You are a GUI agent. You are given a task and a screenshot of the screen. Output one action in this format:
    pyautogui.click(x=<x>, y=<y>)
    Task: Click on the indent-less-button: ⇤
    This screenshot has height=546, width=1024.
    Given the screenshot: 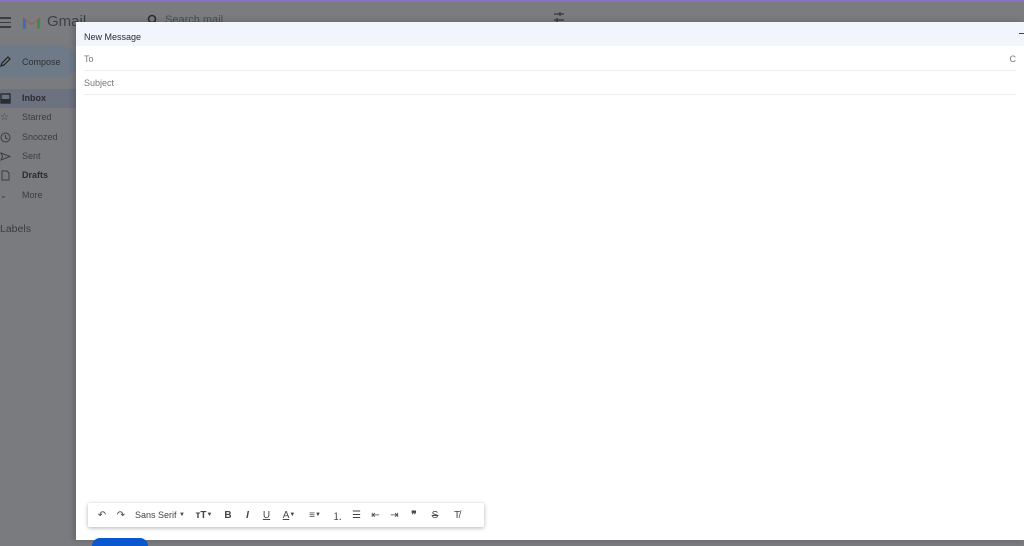 What is the action you would take?
    pyautogui.click(x=375, y=515)
    